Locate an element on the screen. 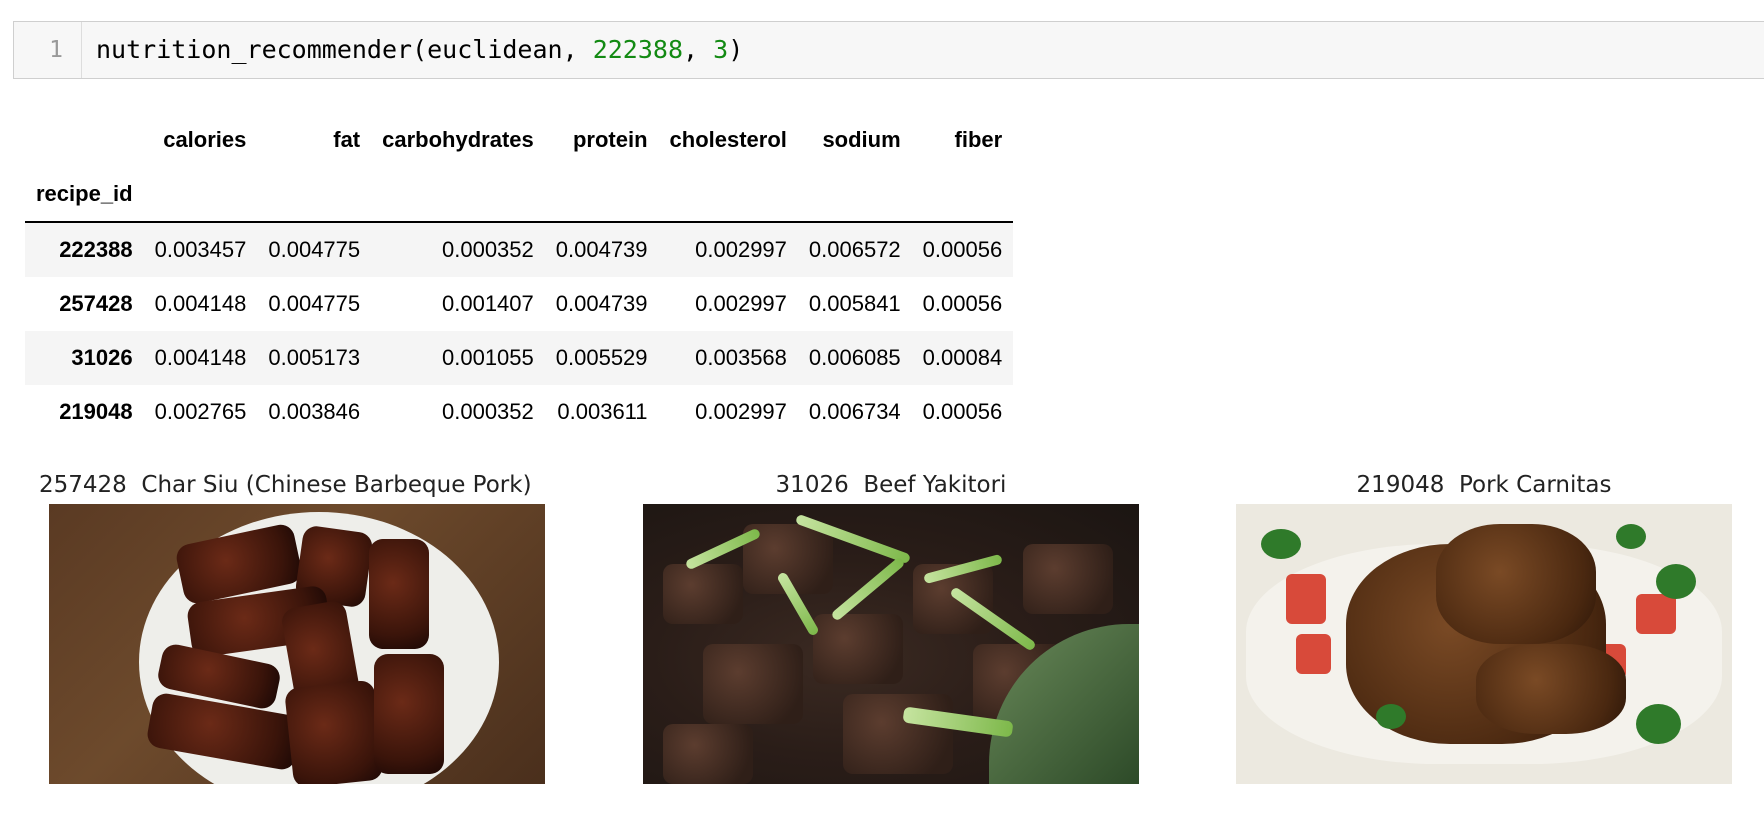  recipe-card-char-siu: 257428 Char Siu (Chinese Barbeque Pork) is located at coordinates (292, 626).